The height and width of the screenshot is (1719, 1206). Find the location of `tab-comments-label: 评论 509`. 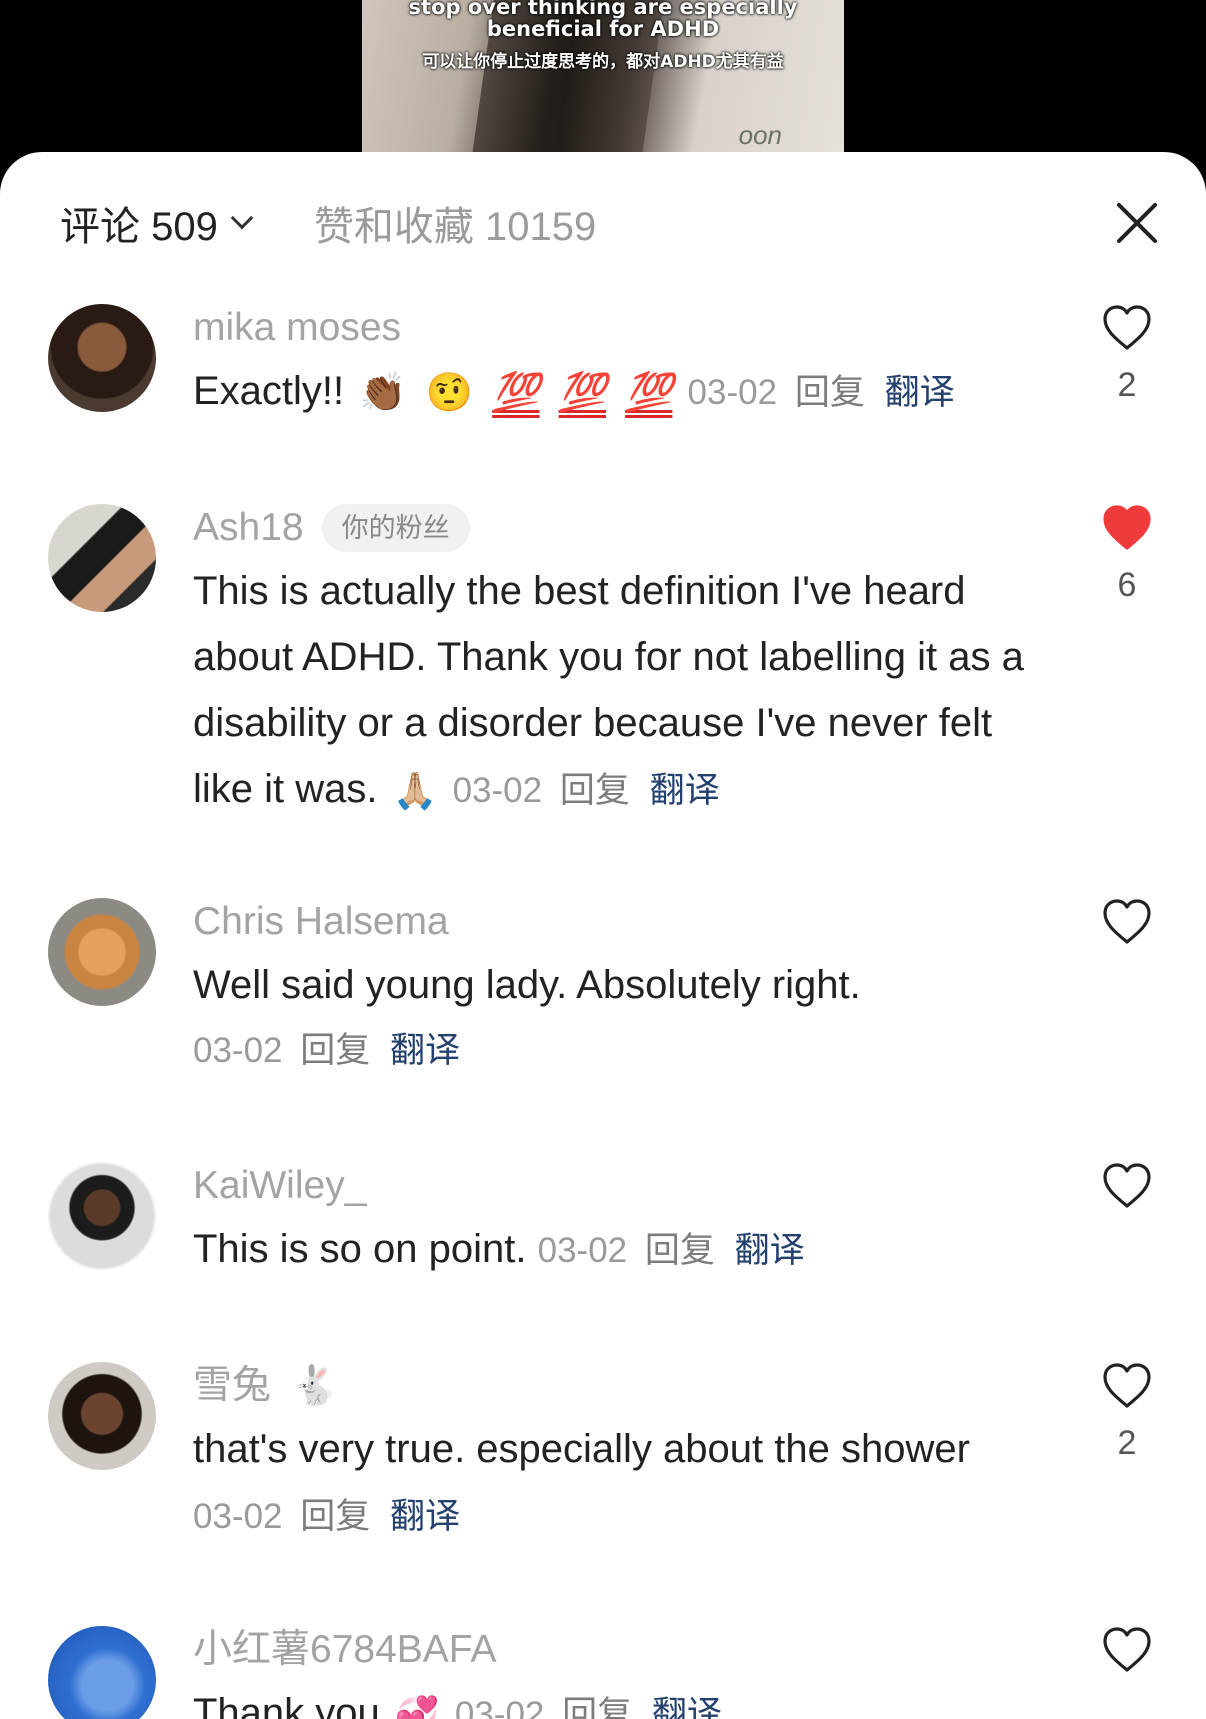

tab-comments-label: 评论 509 is located at coordinates (139, 227).